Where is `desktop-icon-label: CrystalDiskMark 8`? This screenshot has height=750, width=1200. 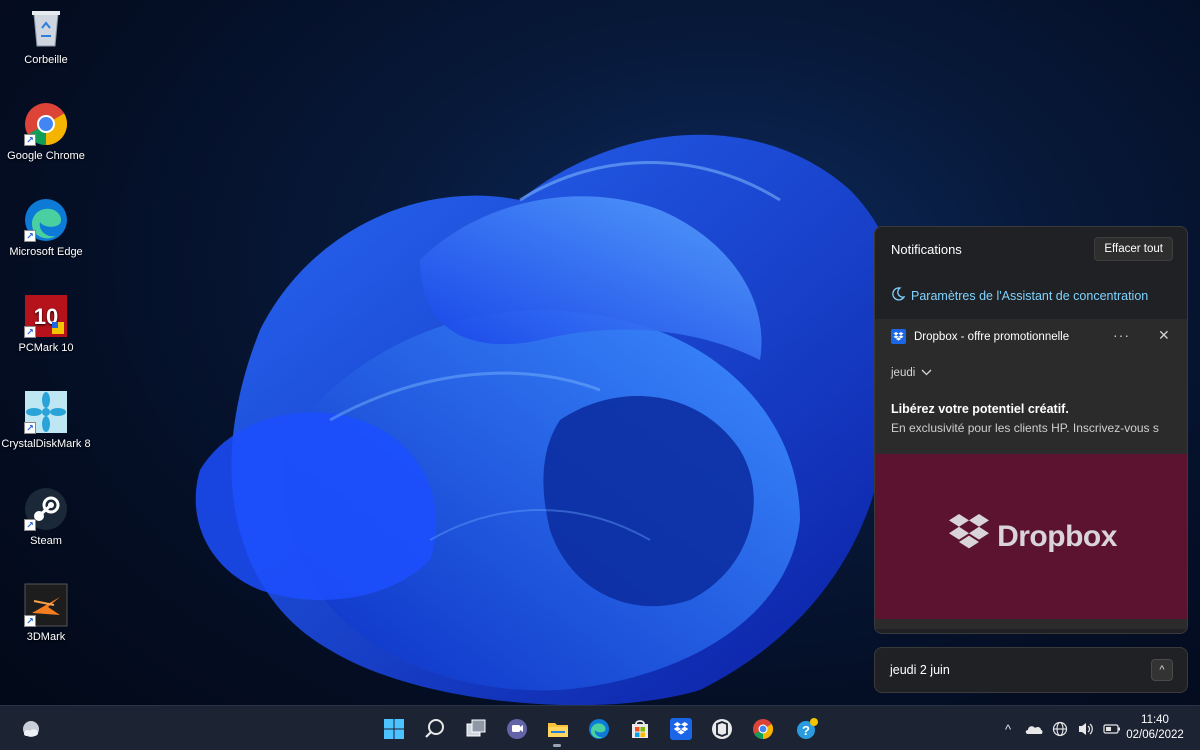
desktop-icon-label: CrystalDiskMark 8 is located at coordinates (46, 444).